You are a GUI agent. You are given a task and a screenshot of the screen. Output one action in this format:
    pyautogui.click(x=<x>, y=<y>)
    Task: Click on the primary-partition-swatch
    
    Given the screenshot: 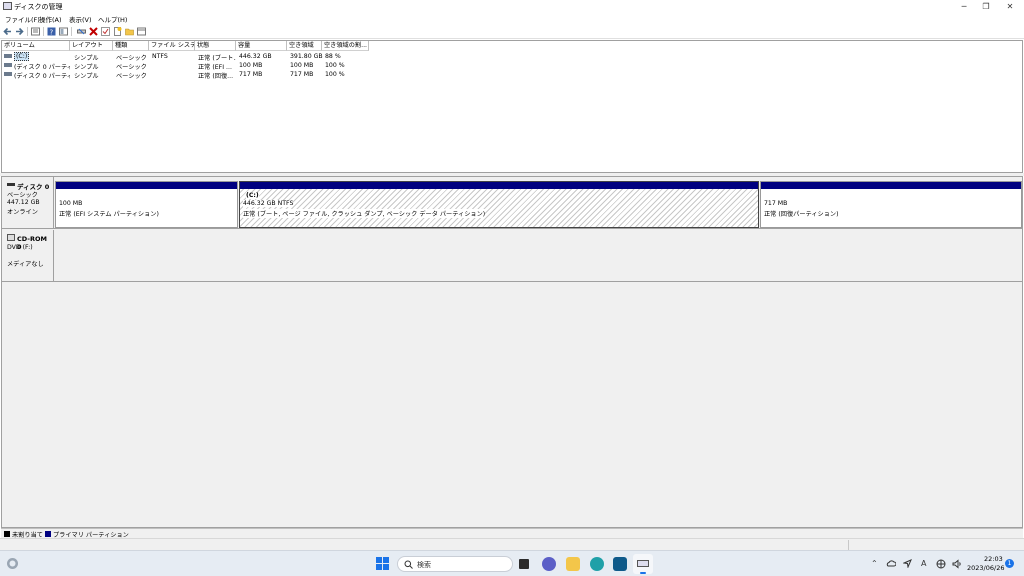 What is the action you would take?
    pyautogui.click(x=48, y=534)
    